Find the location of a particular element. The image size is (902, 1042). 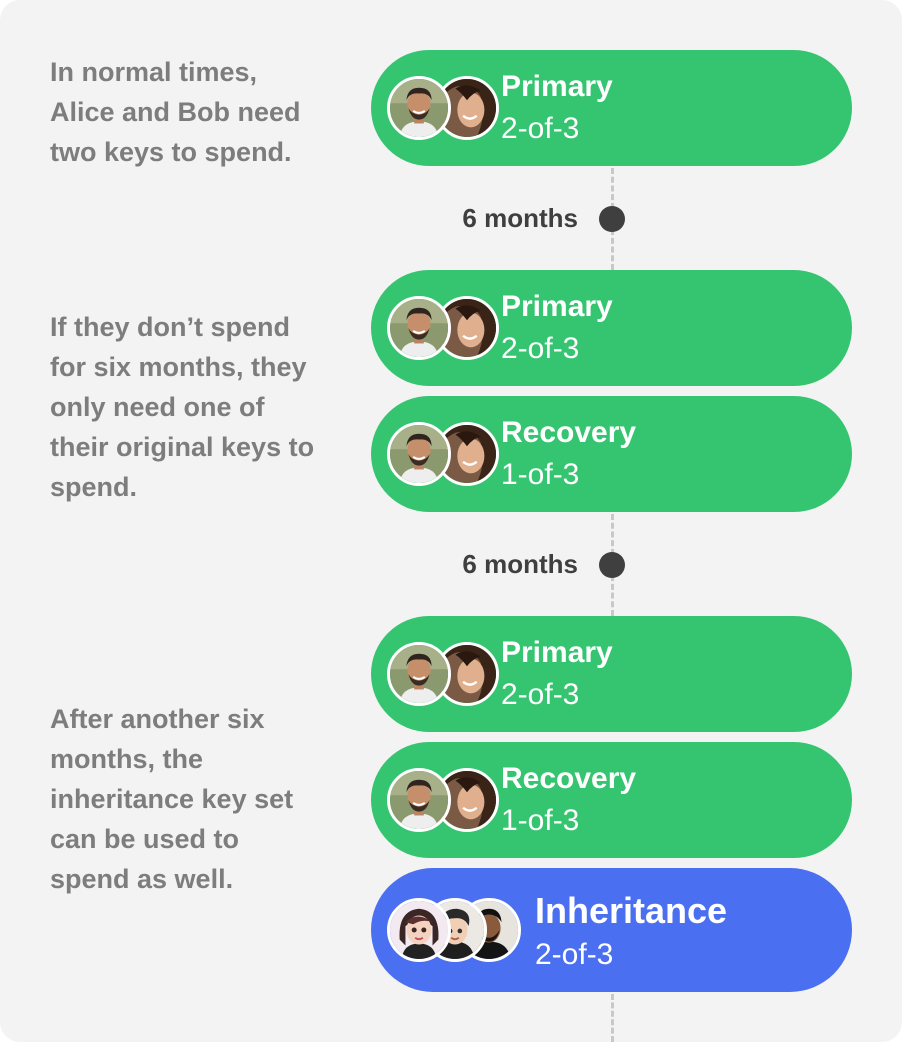

description-line: After another six is located at coordinates (157, 719).